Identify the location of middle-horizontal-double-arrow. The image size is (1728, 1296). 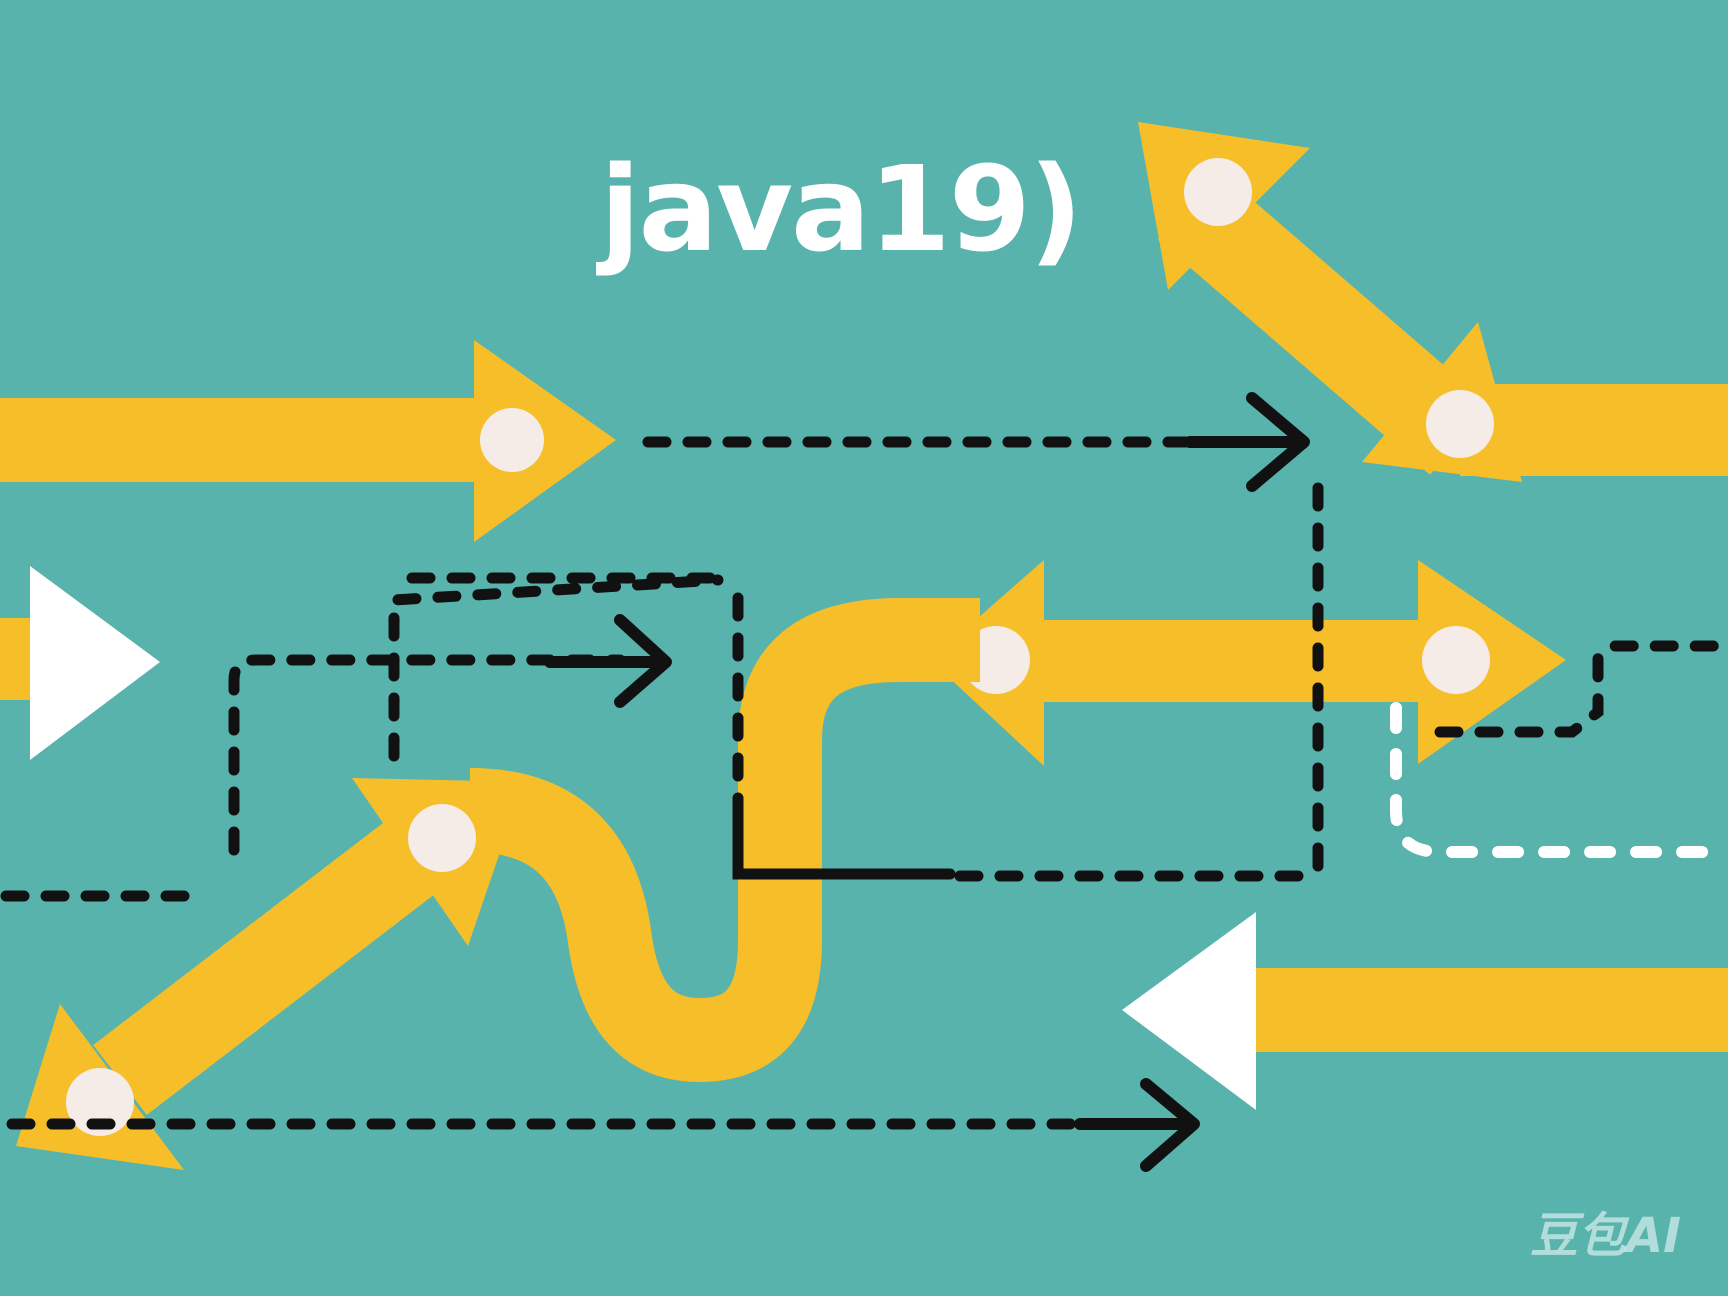
(1248, 663).